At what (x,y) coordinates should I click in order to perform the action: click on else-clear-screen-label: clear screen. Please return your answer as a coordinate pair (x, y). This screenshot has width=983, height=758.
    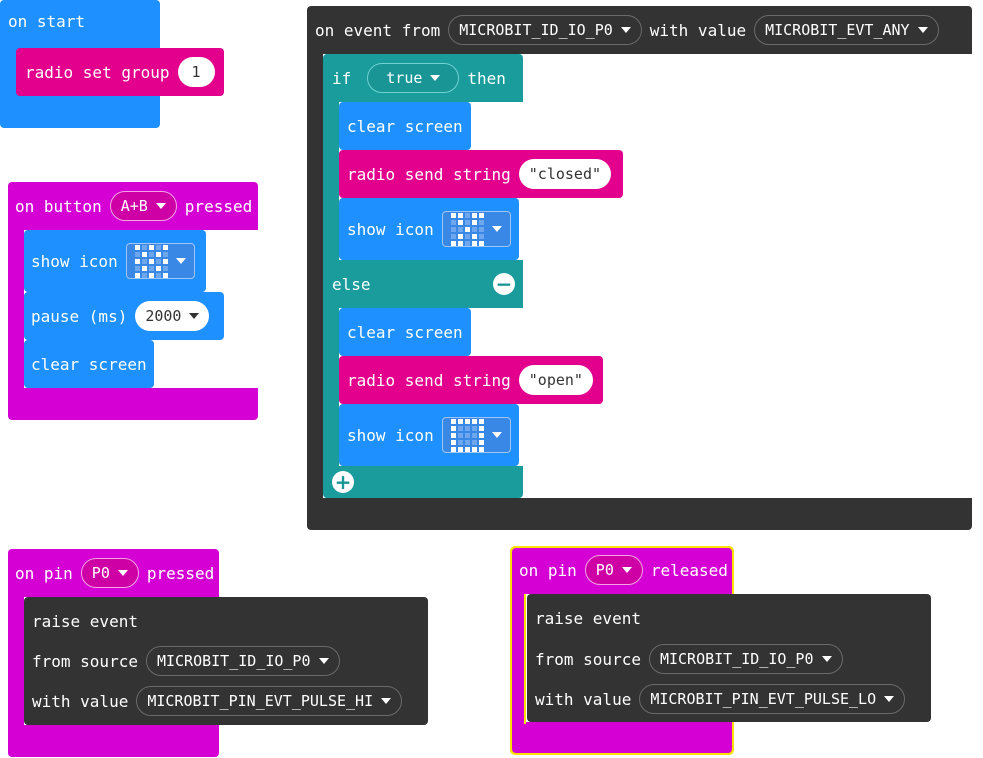
    Looking at the image, I should click on (405, 332).